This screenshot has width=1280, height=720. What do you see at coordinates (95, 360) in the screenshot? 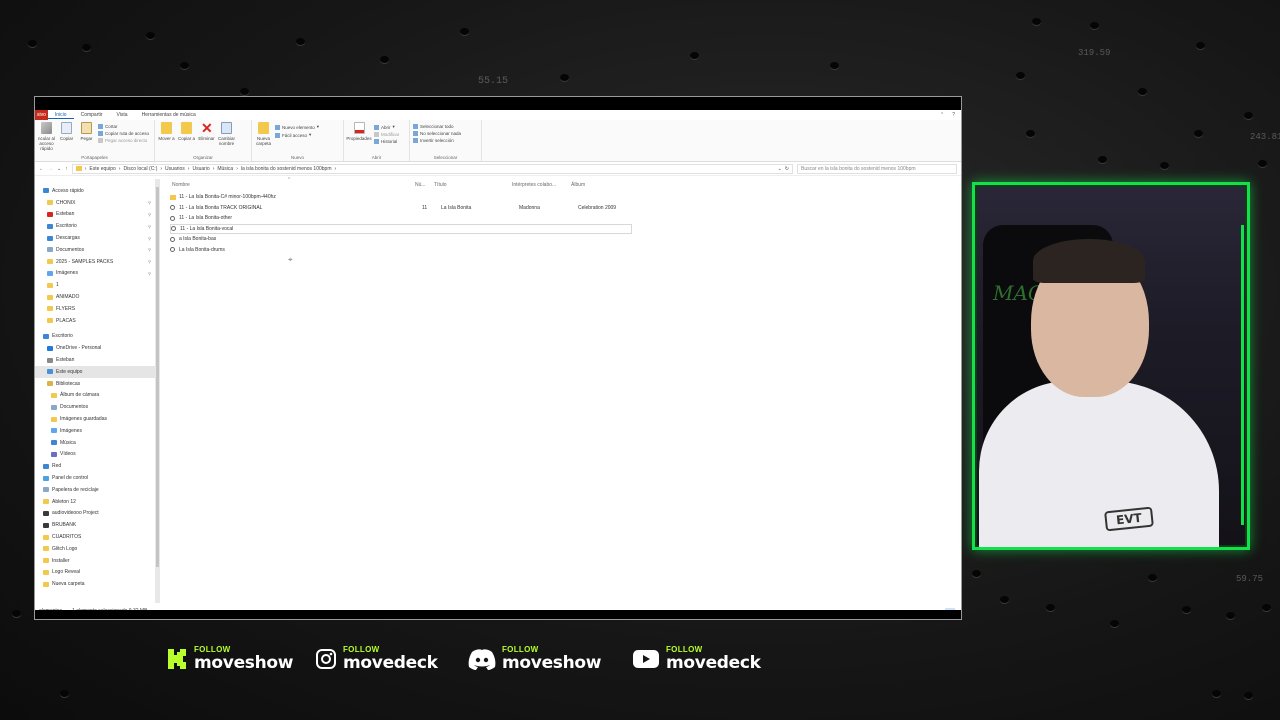
I see `sidebar-item: Esteban` at bounding box center [95, 360].